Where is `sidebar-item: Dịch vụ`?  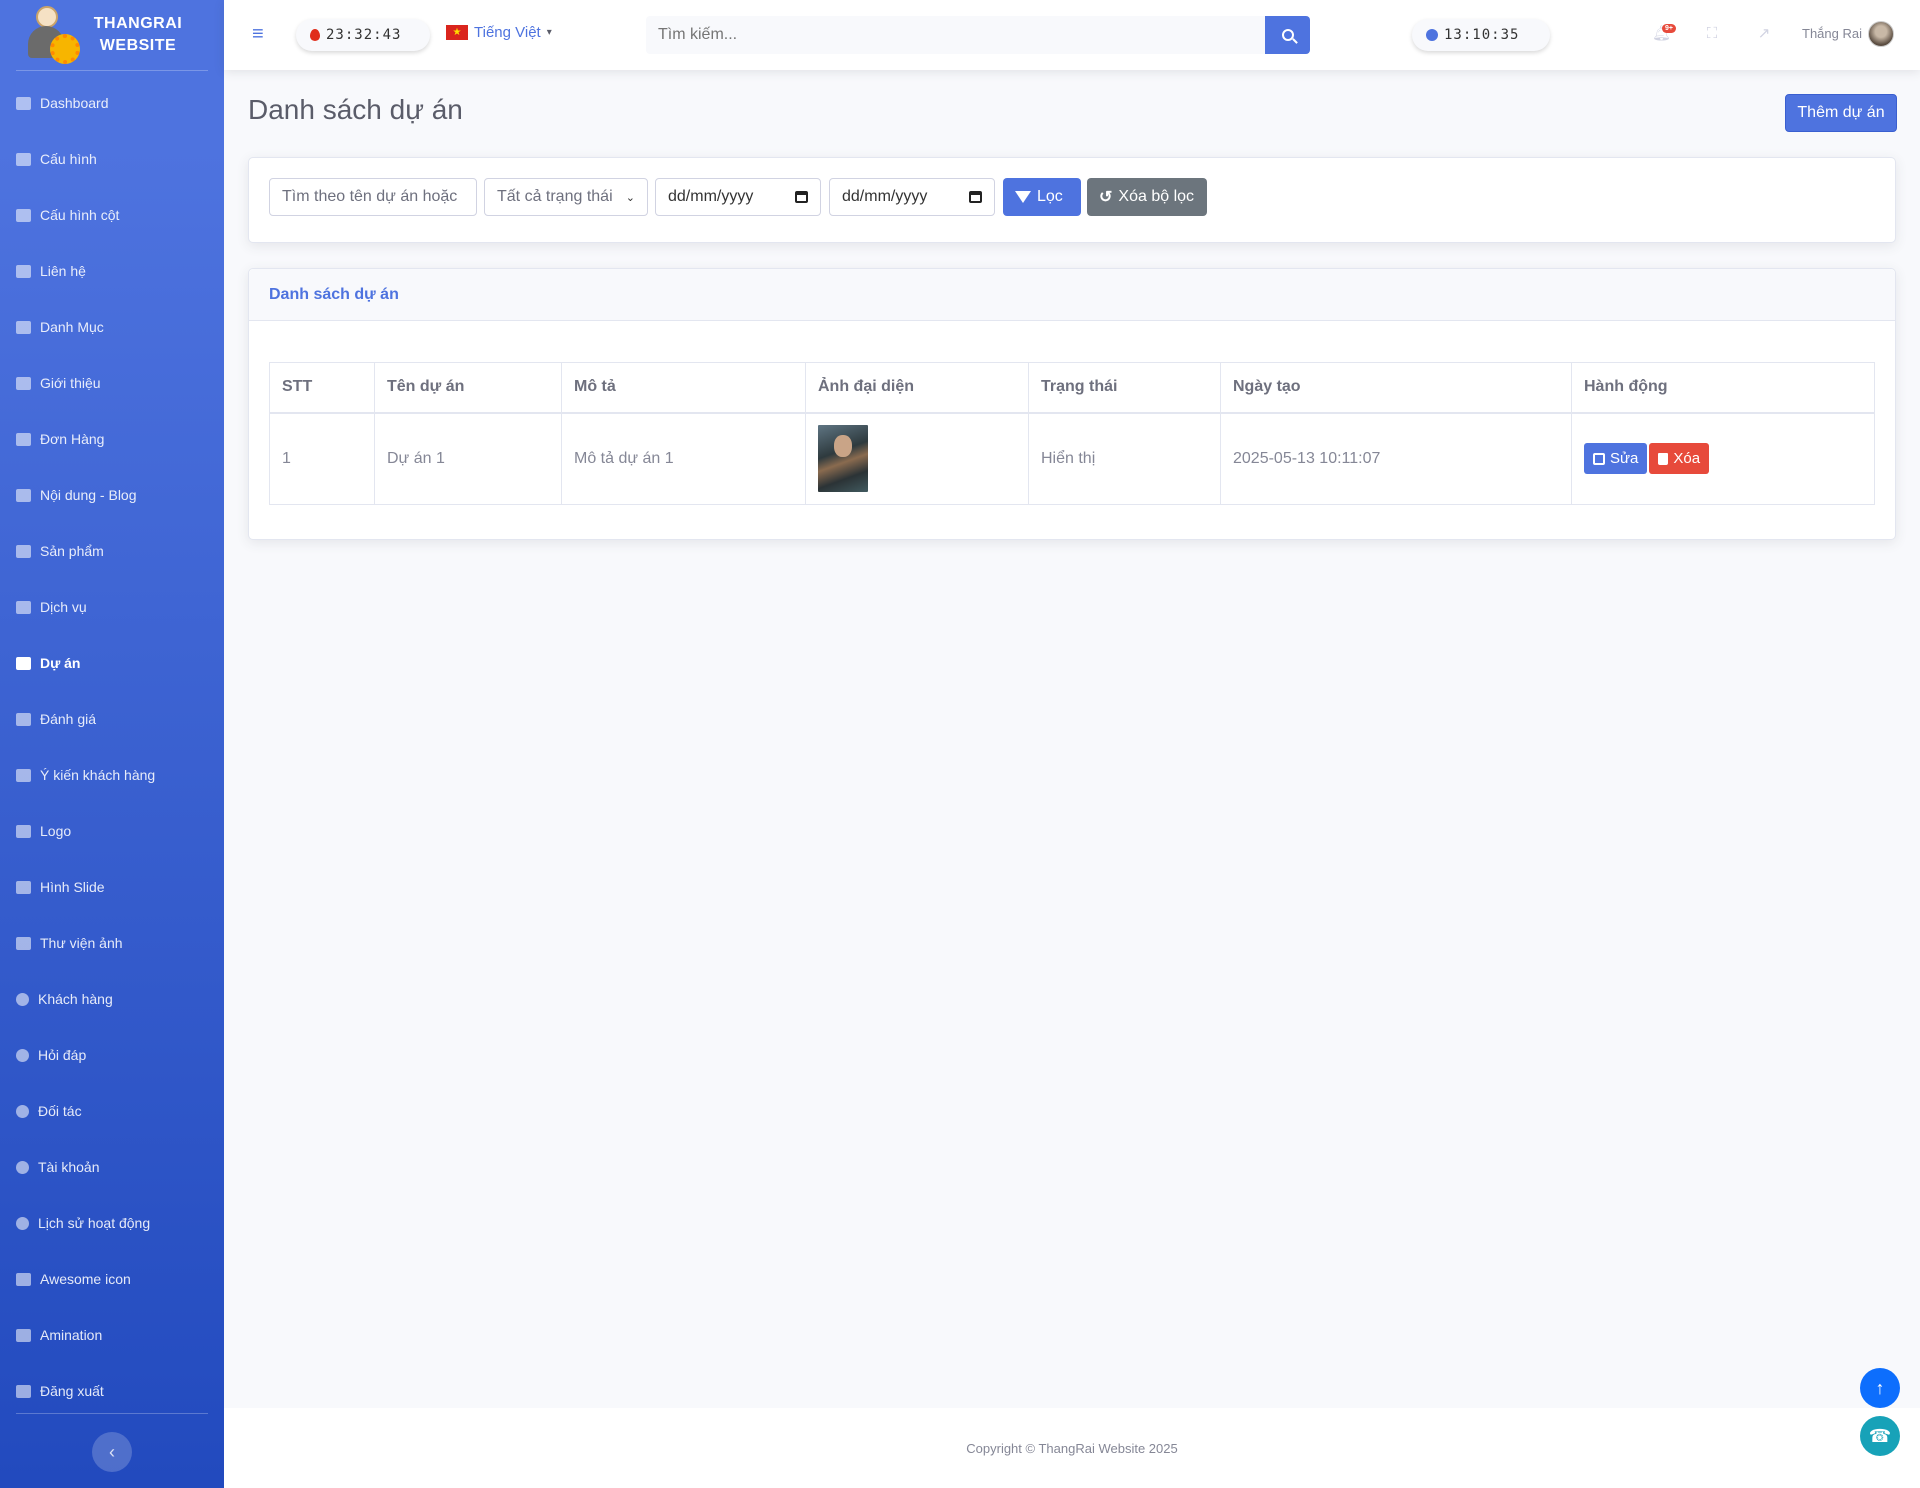 sidebar-item: Dịch vụ is located at coordinates (112, 607).